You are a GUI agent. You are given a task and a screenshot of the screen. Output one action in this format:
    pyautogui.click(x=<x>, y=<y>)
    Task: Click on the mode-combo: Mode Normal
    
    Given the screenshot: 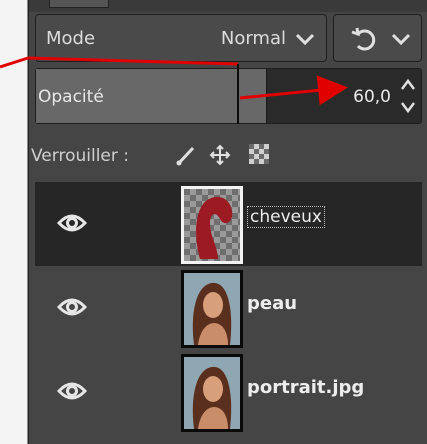 What is the action you would take?
    pyautogui.click(x=181, y=38)
    